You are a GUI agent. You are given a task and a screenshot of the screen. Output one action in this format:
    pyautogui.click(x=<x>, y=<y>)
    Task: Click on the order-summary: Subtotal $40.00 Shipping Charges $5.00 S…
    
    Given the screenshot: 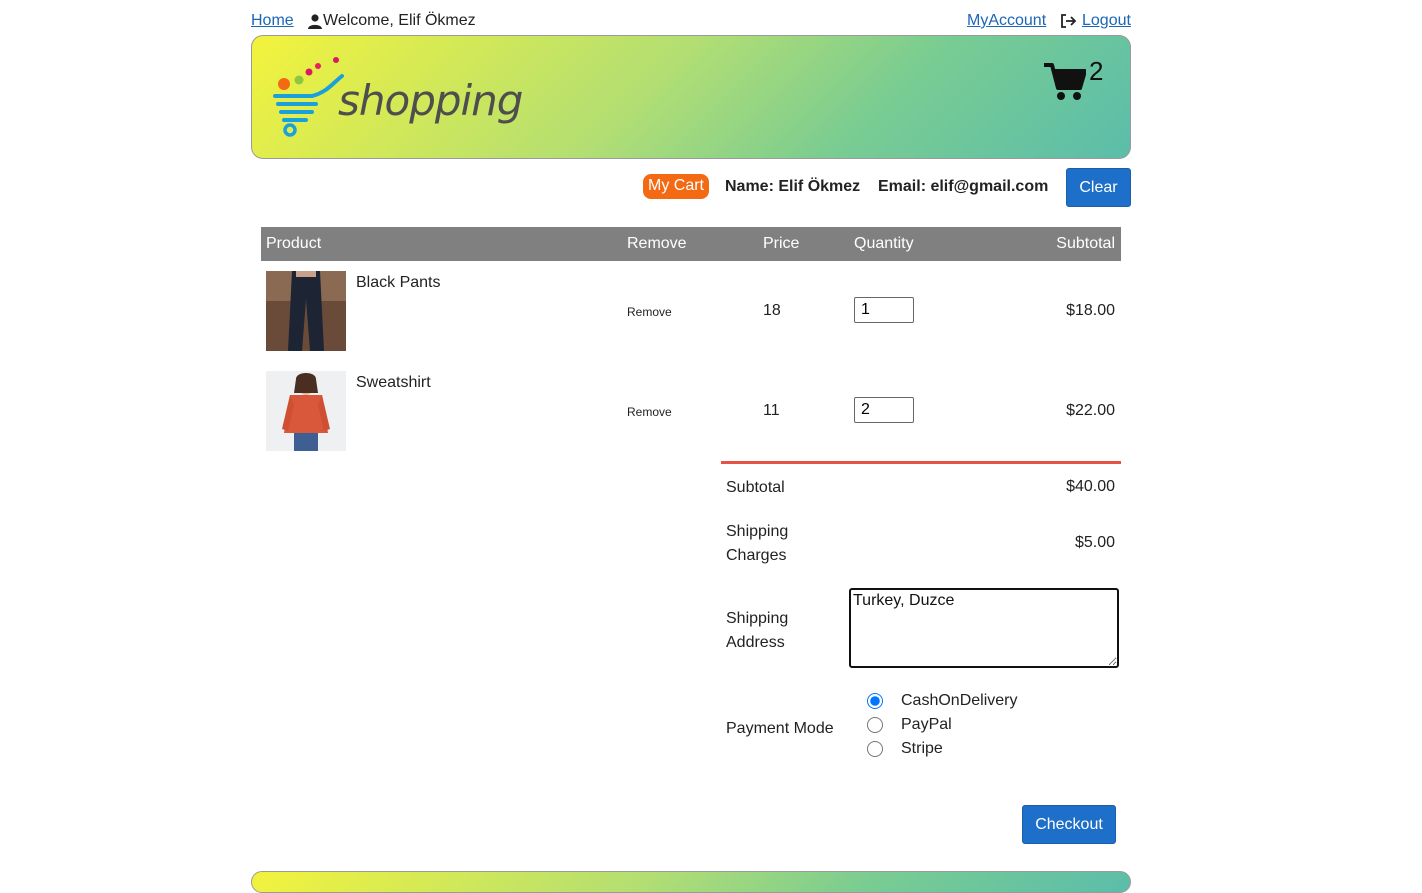 What is the action you would take?
    pyautogui.click(x=921, y=652)
    